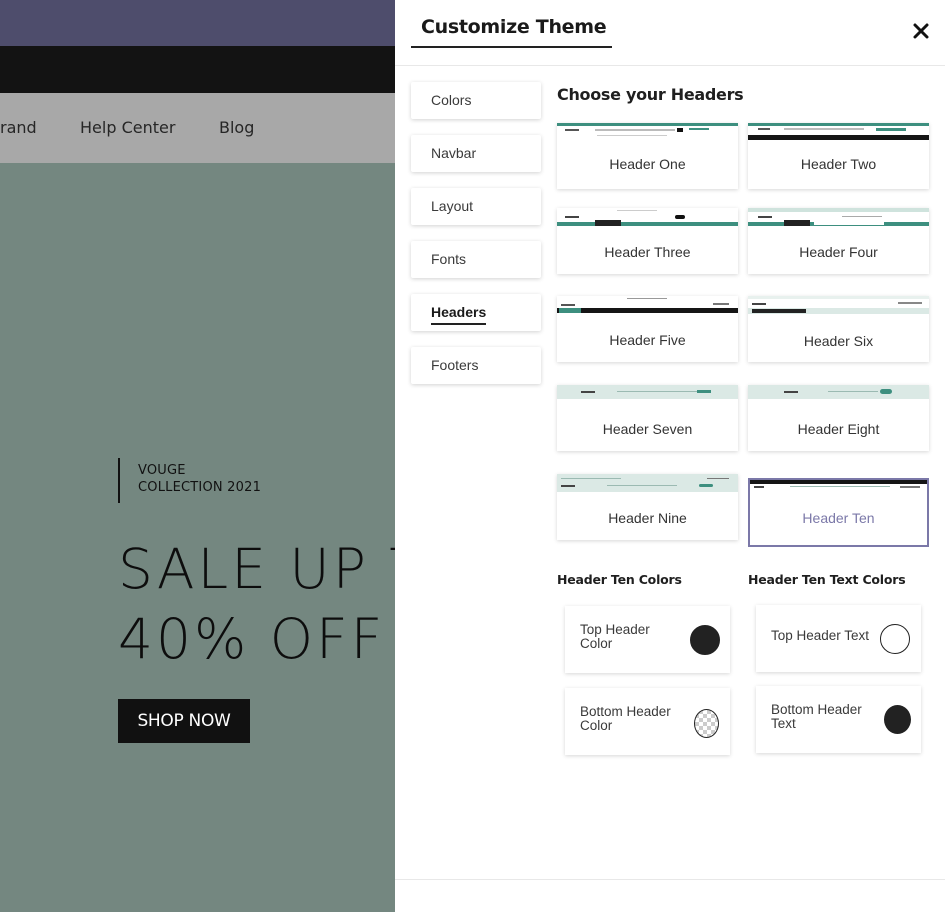 This screenshot has width=945, height=912. What do you see at coordinates (838, 418) in the screenshot?
I see `header-card-eight: Header Eight` at bounding box center [838, 418].